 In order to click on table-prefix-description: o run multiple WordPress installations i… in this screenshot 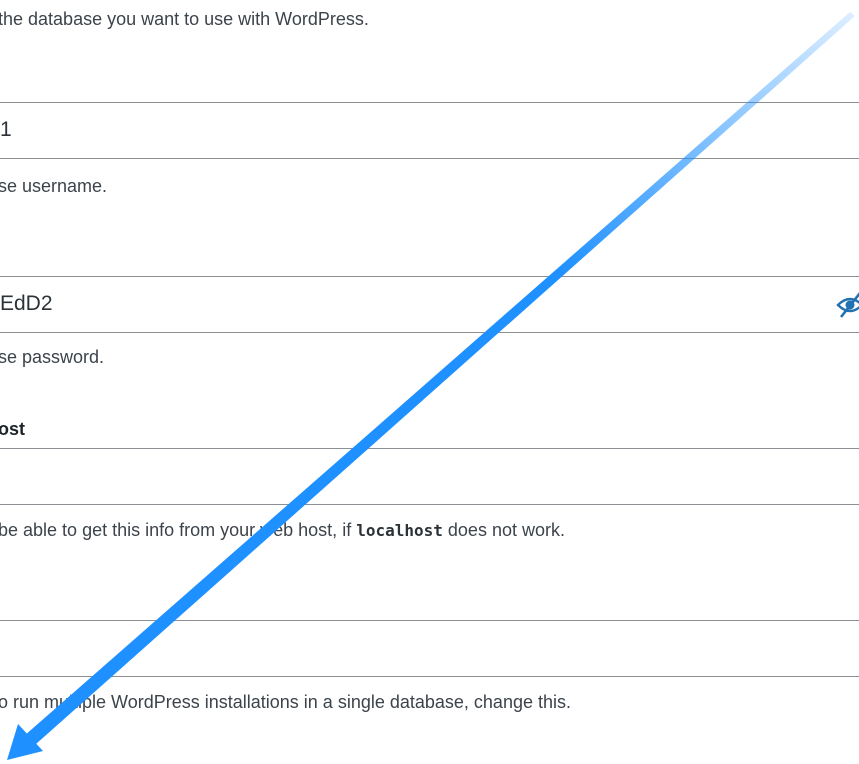, I will do `click(285, 702)`.